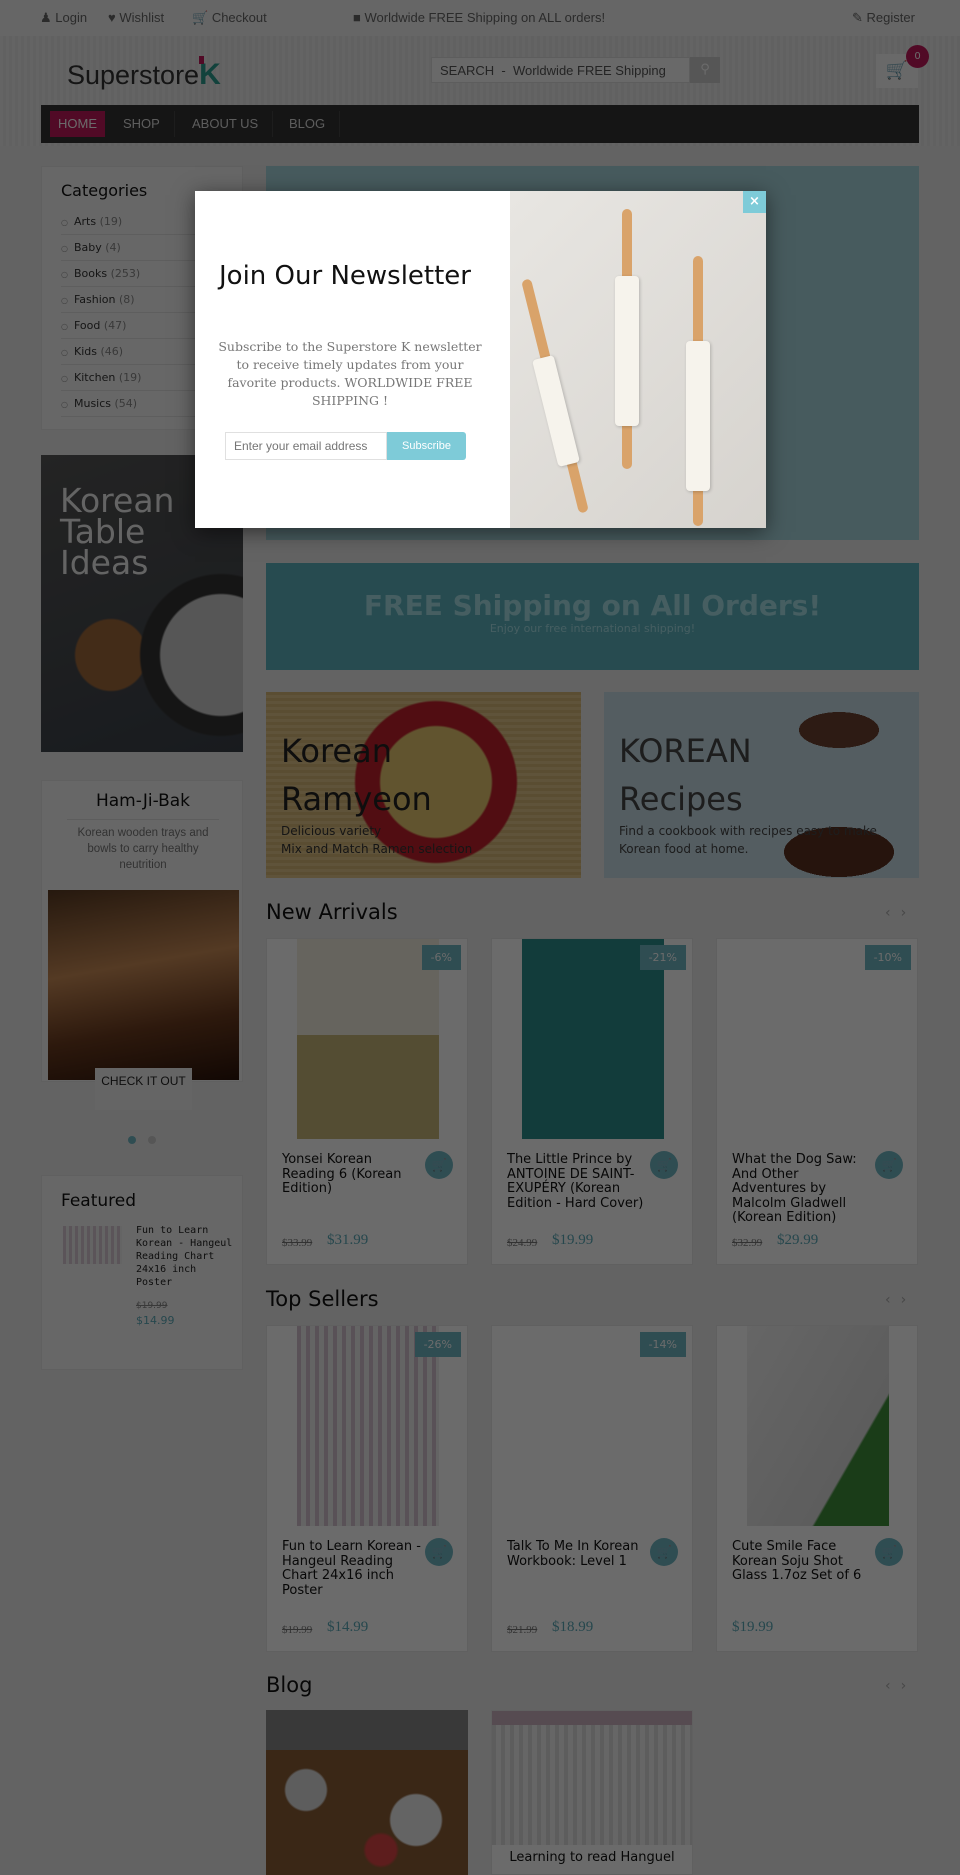 Image resolution: width=960 pixels, height=1875 pixels. Describe the element at coordinates (479, 17) in the screenshot. I see `shipping-notice: ■ Worldwide FREE Shipping on ALL orders!` at that location.